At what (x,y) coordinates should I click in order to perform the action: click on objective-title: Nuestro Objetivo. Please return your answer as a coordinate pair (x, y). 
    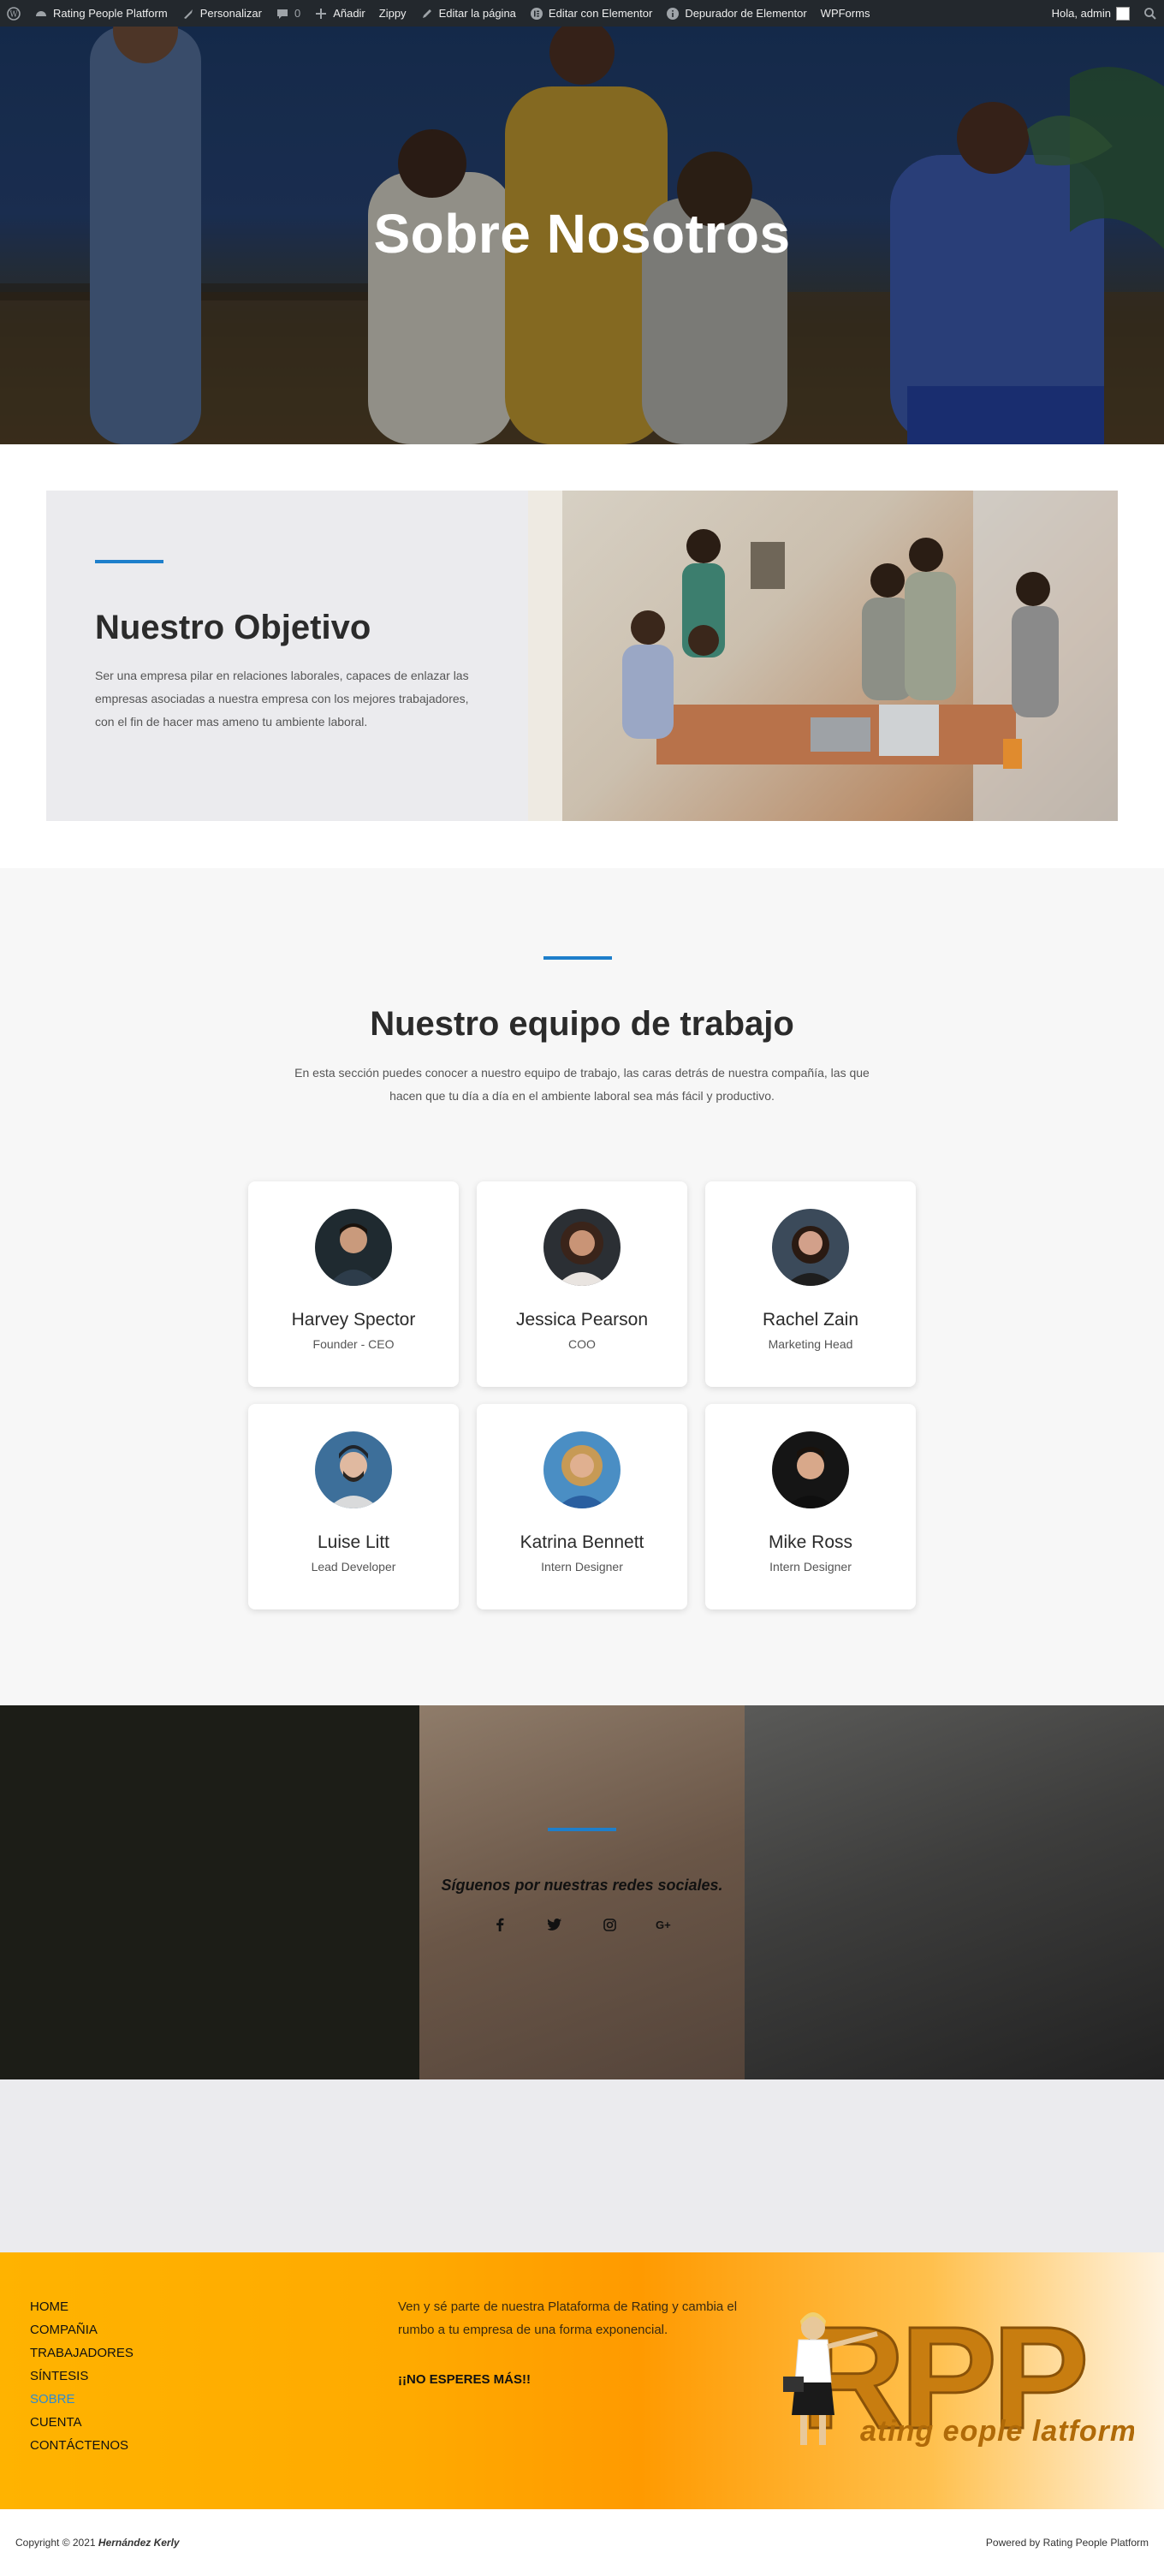
    Looking at the image, I should click on (233, 627).